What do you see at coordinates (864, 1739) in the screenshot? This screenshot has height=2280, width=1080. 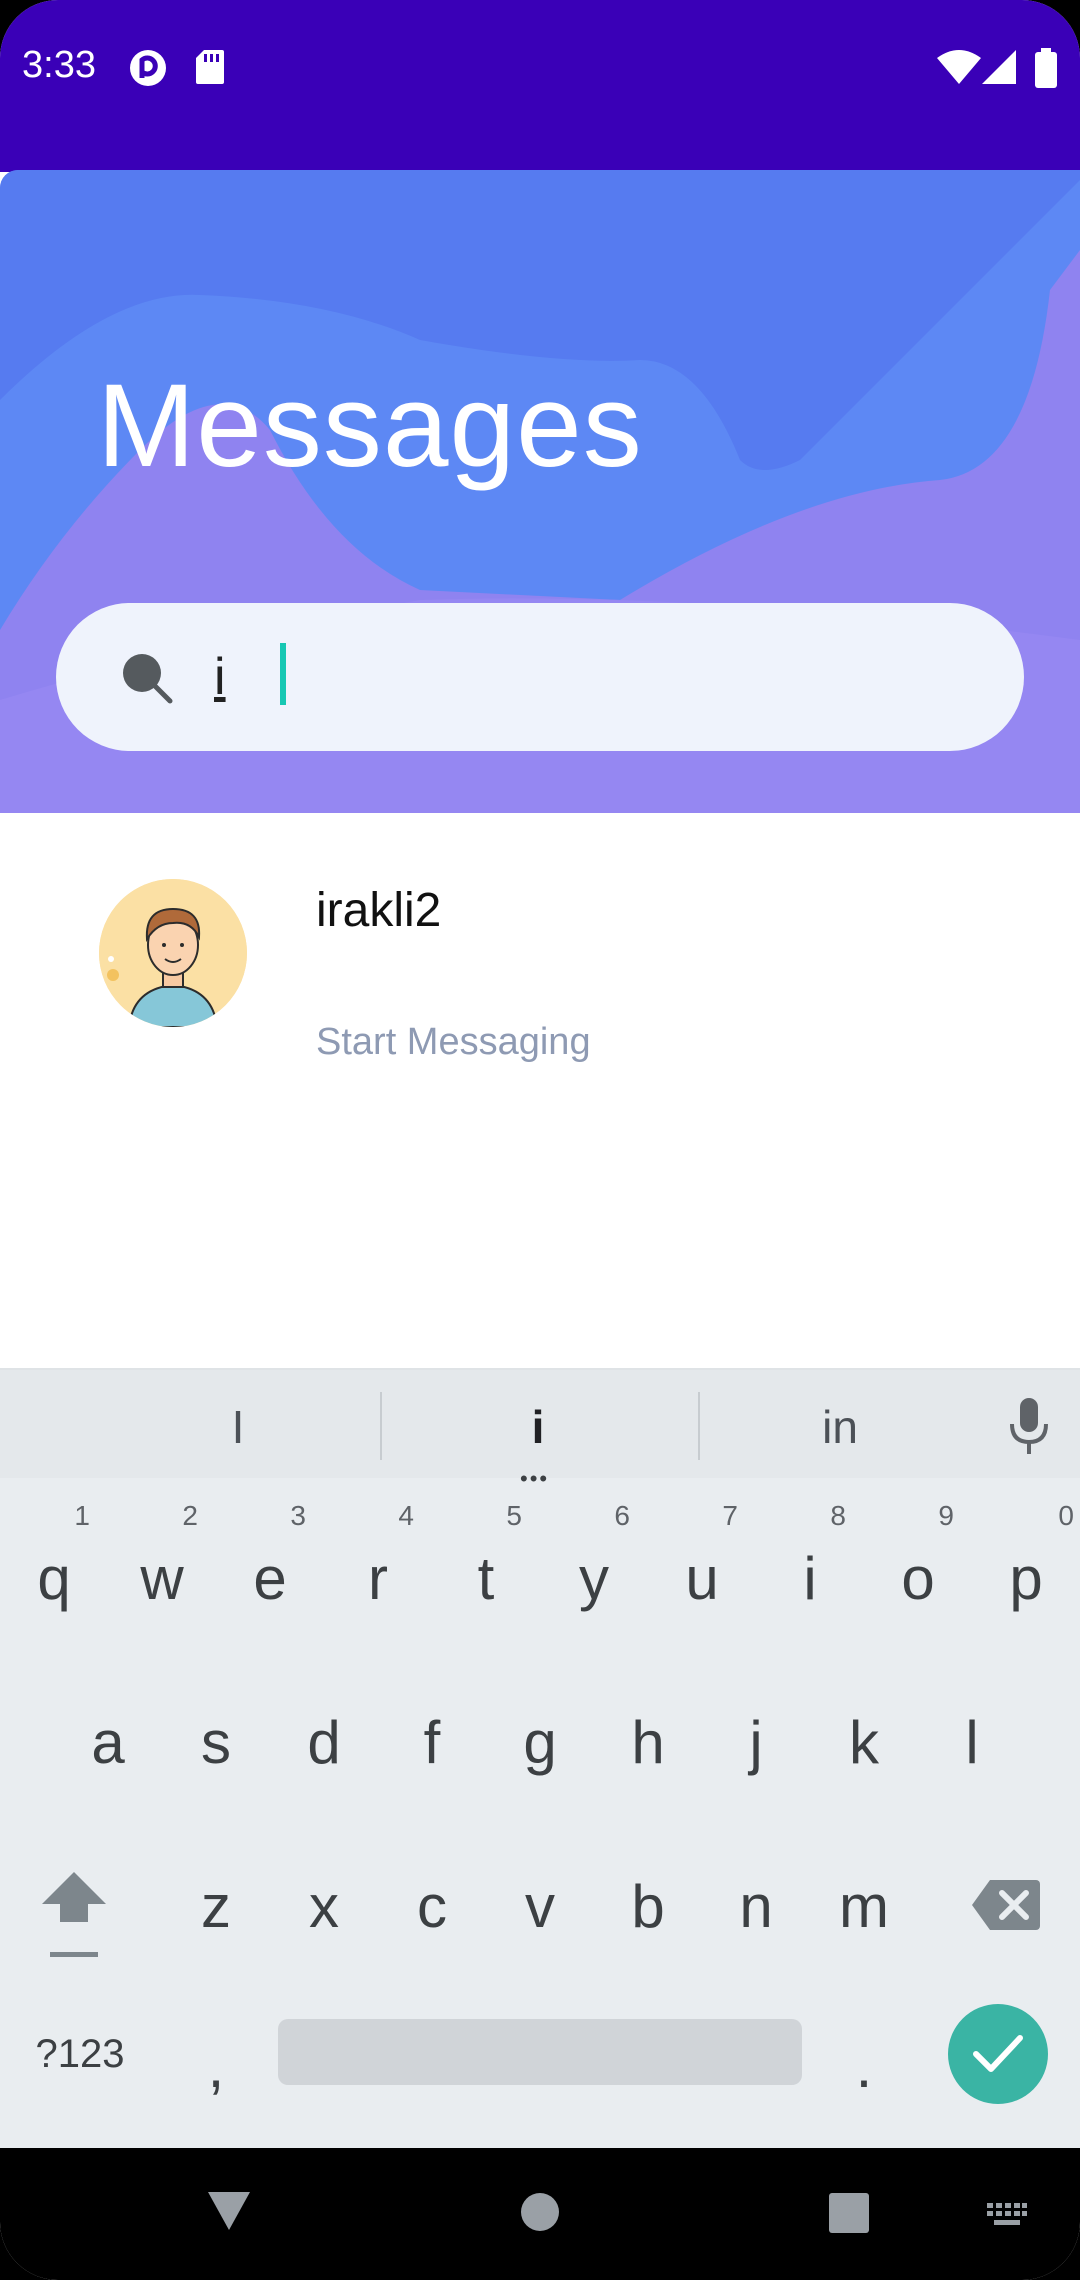 I see `key-k: k` at bounding box center [864, 1739].